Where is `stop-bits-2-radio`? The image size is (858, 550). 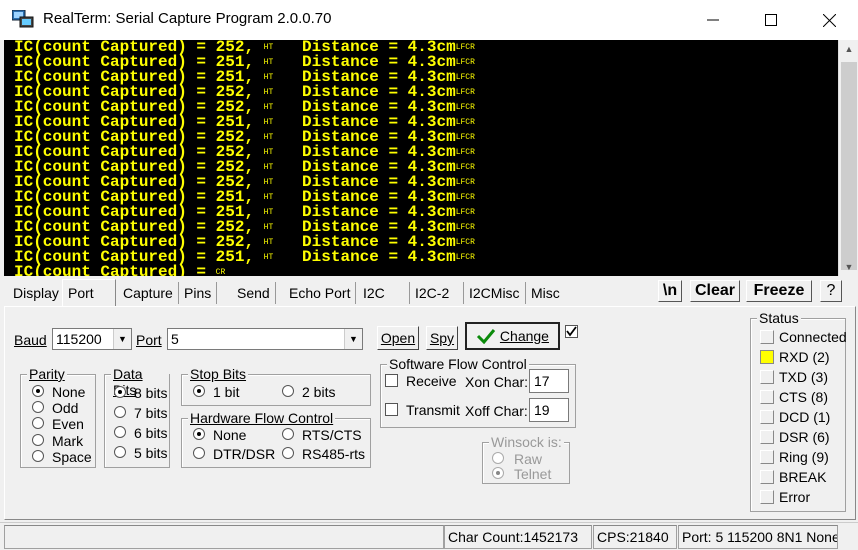 stop-bits-2-radio is located at coordinates (288, 391).